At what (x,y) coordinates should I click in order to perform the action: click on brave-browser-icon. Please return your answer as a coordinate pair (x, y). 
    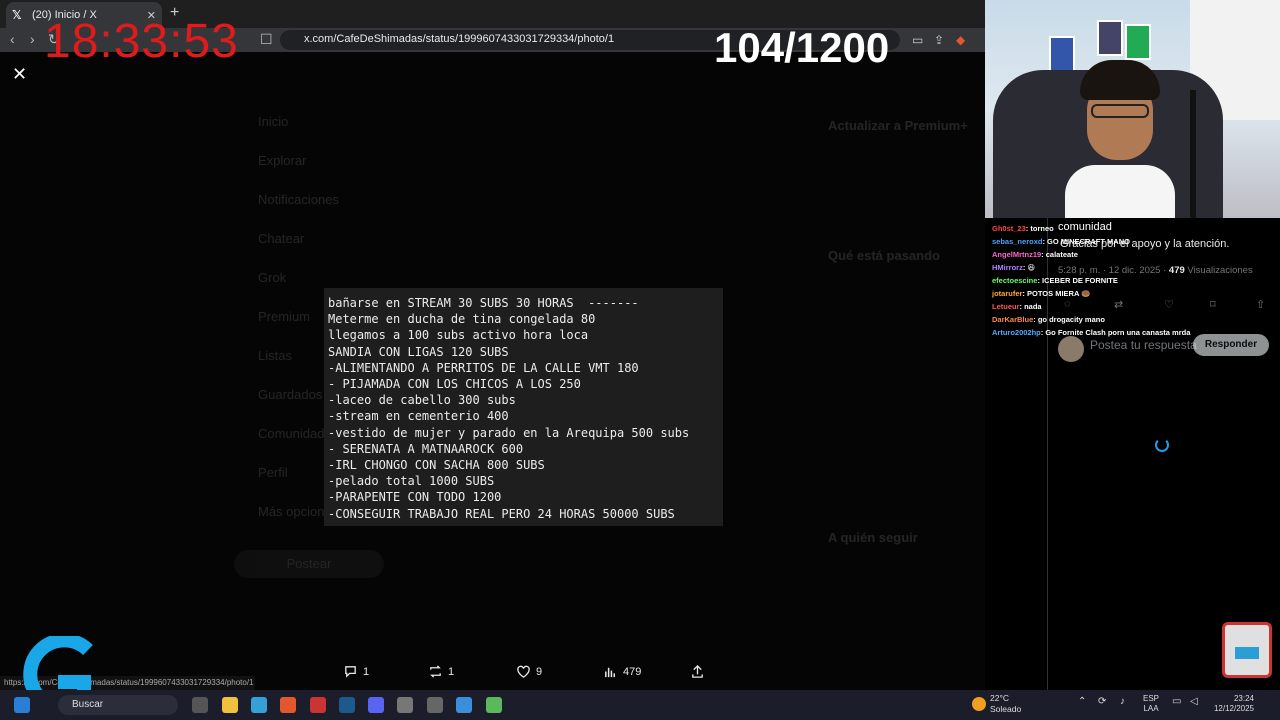
    Looking at the image, I should click on (288, 705).